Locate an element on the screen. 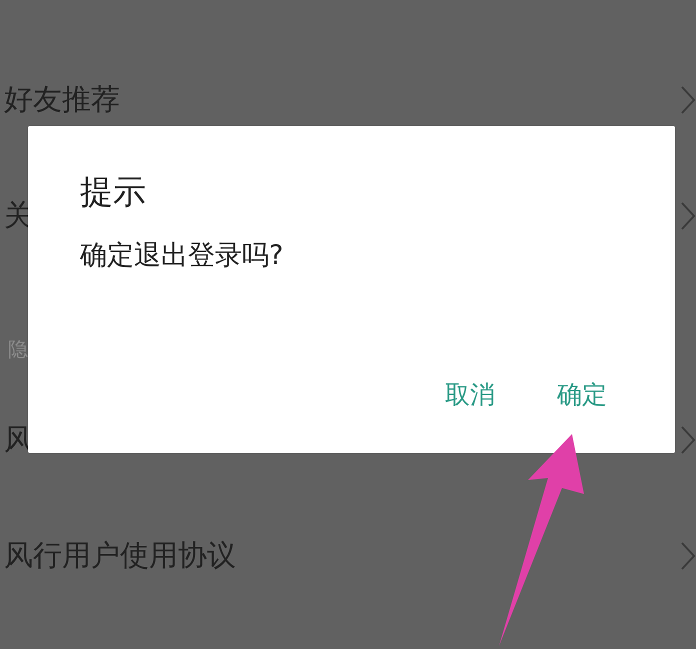 The width and height of the screenshot is (696, 649). dialog-button: 取消 is located at coordinates (470, 394).